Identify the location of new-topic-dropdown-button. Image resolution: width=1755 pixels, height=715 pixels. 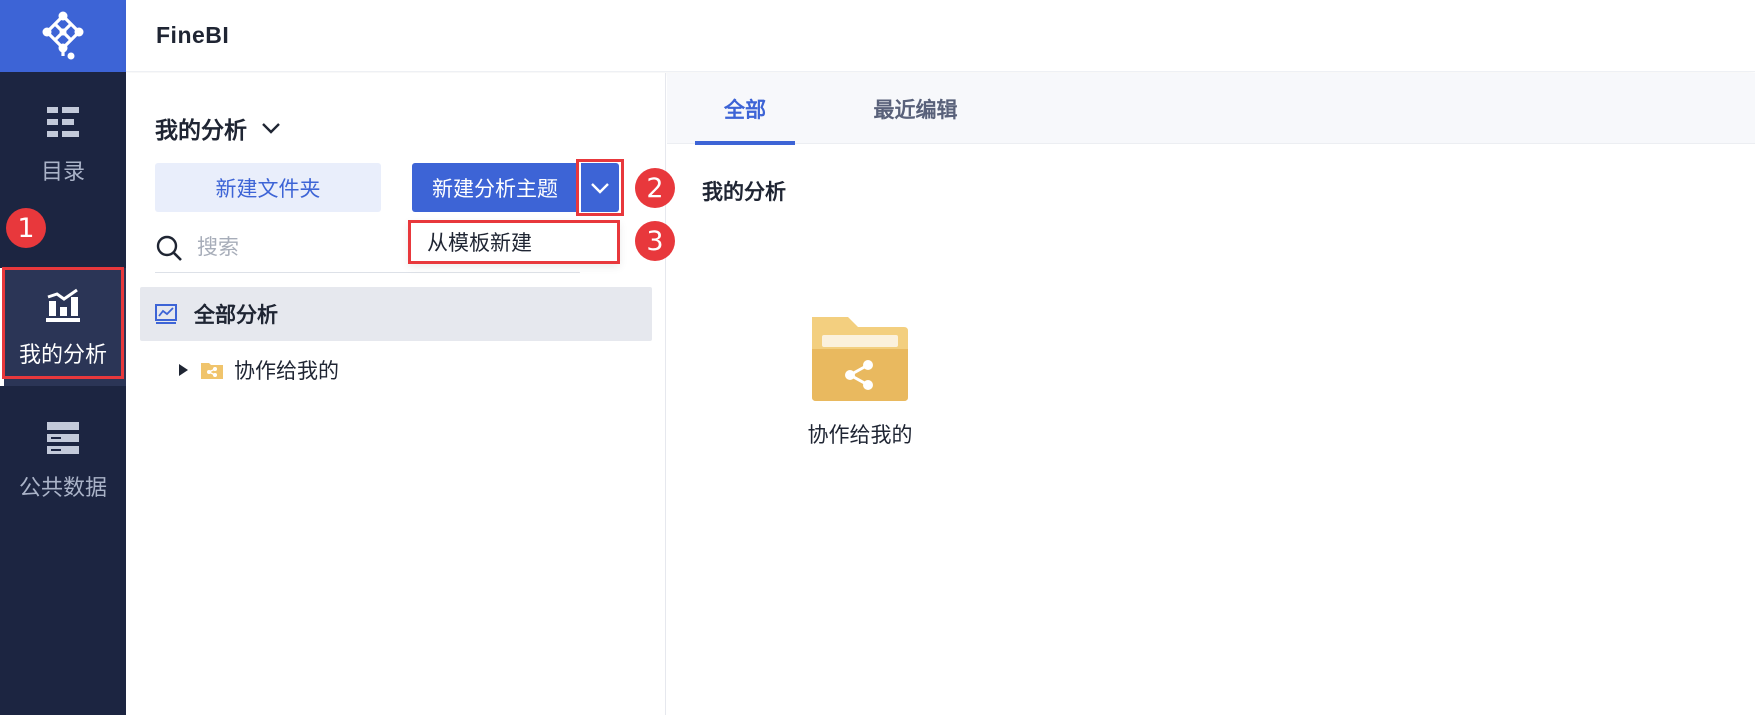
(600, 187).